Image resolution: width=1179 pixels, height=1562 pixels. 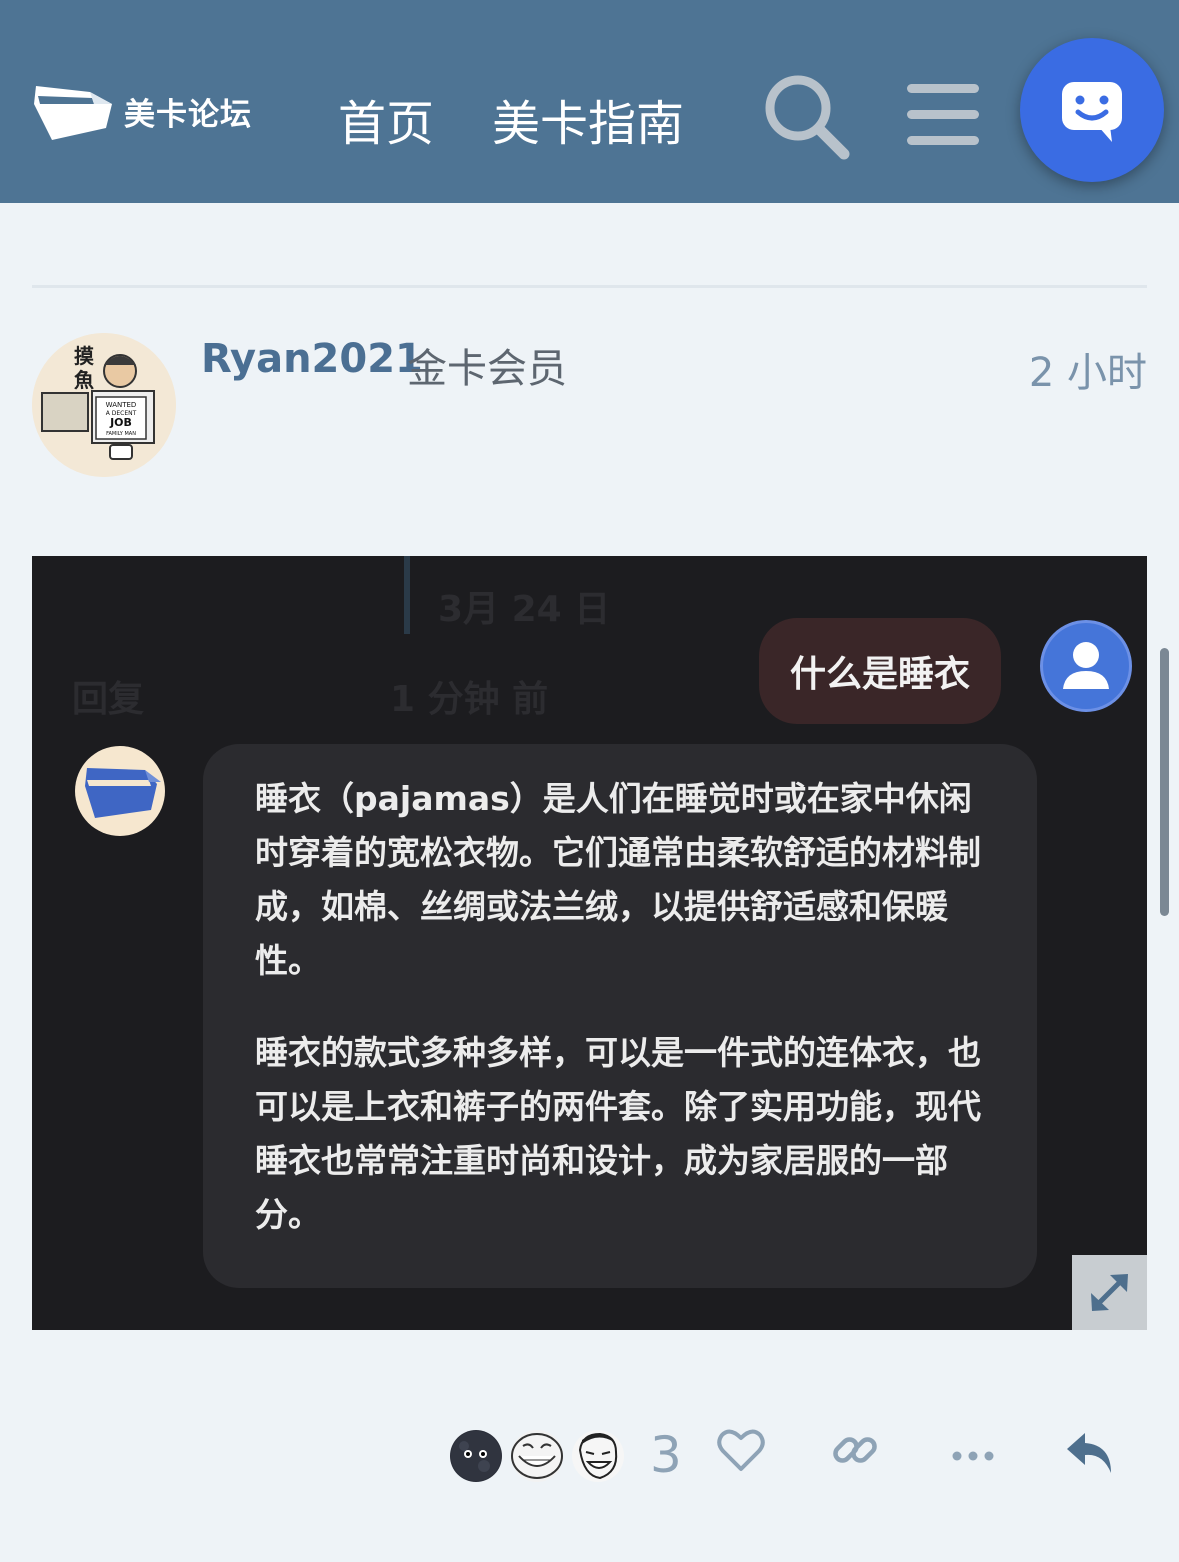 I want to click on chat-icon, so click(x=1092, y=112).